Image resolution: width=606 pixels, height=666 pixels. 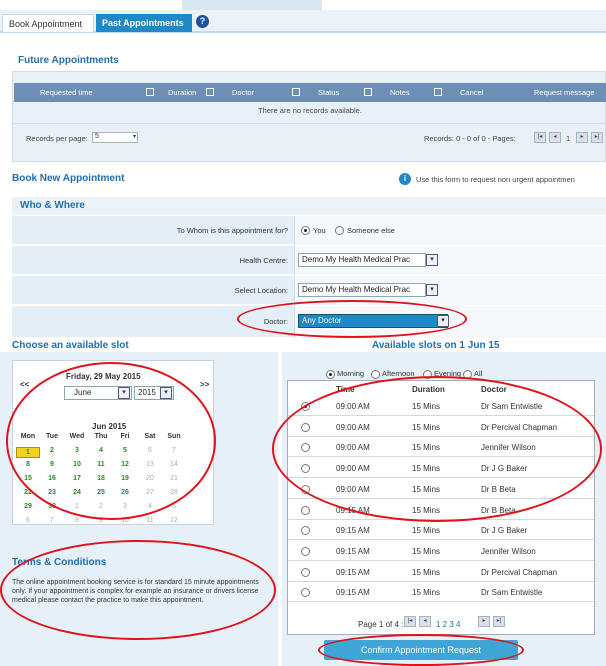 I want to click on radio-someone-else, so click(x=339, y=230).